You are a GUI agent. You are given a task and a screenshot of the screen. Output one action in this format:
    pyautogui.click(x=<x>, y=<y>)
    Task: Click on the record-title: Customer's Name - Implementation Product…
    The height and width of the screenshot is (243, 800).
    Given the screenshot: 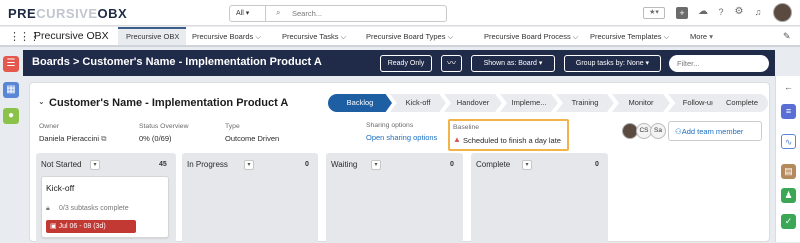 What is the action you would take?
    pyautogui.click(x=169, y=103)
    